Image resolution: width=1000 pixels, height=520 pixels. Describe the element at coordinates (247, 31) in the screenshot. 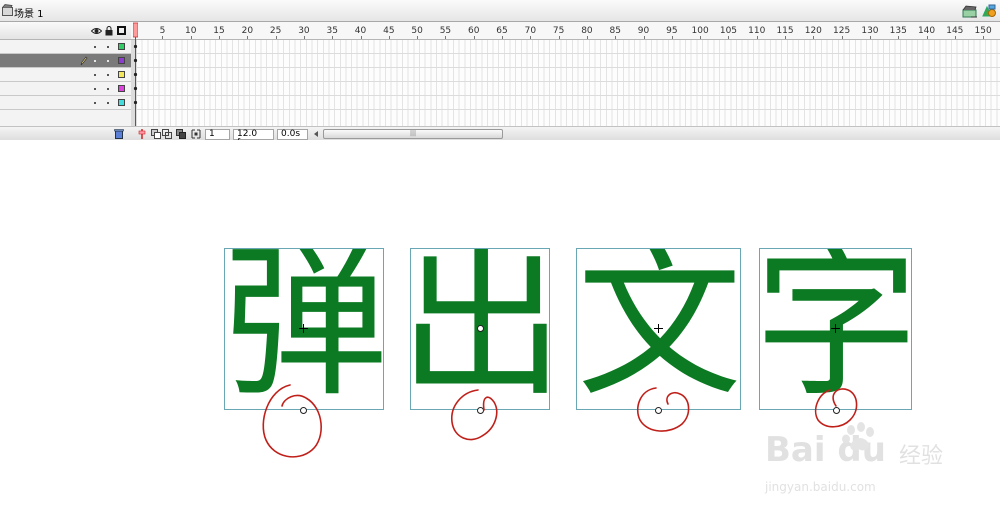

I see `ruler-tick-label: 20` at that location.